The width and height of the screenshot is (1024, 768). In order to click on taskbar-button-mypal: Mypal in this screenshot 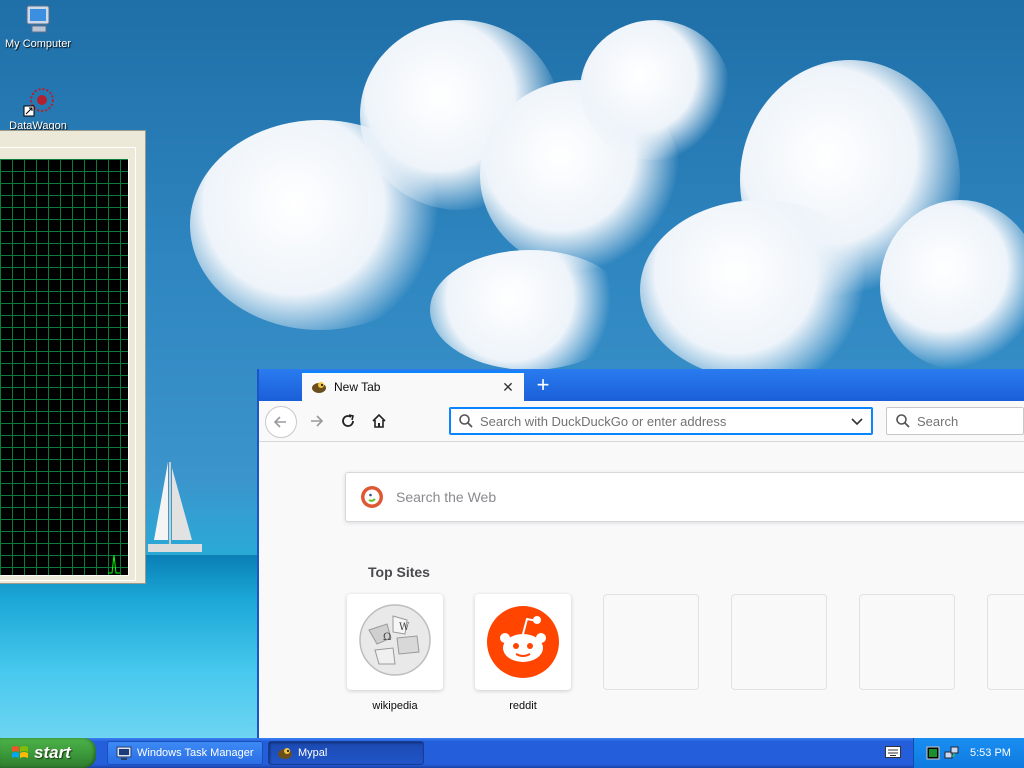, I will do `click(346, 753)`.